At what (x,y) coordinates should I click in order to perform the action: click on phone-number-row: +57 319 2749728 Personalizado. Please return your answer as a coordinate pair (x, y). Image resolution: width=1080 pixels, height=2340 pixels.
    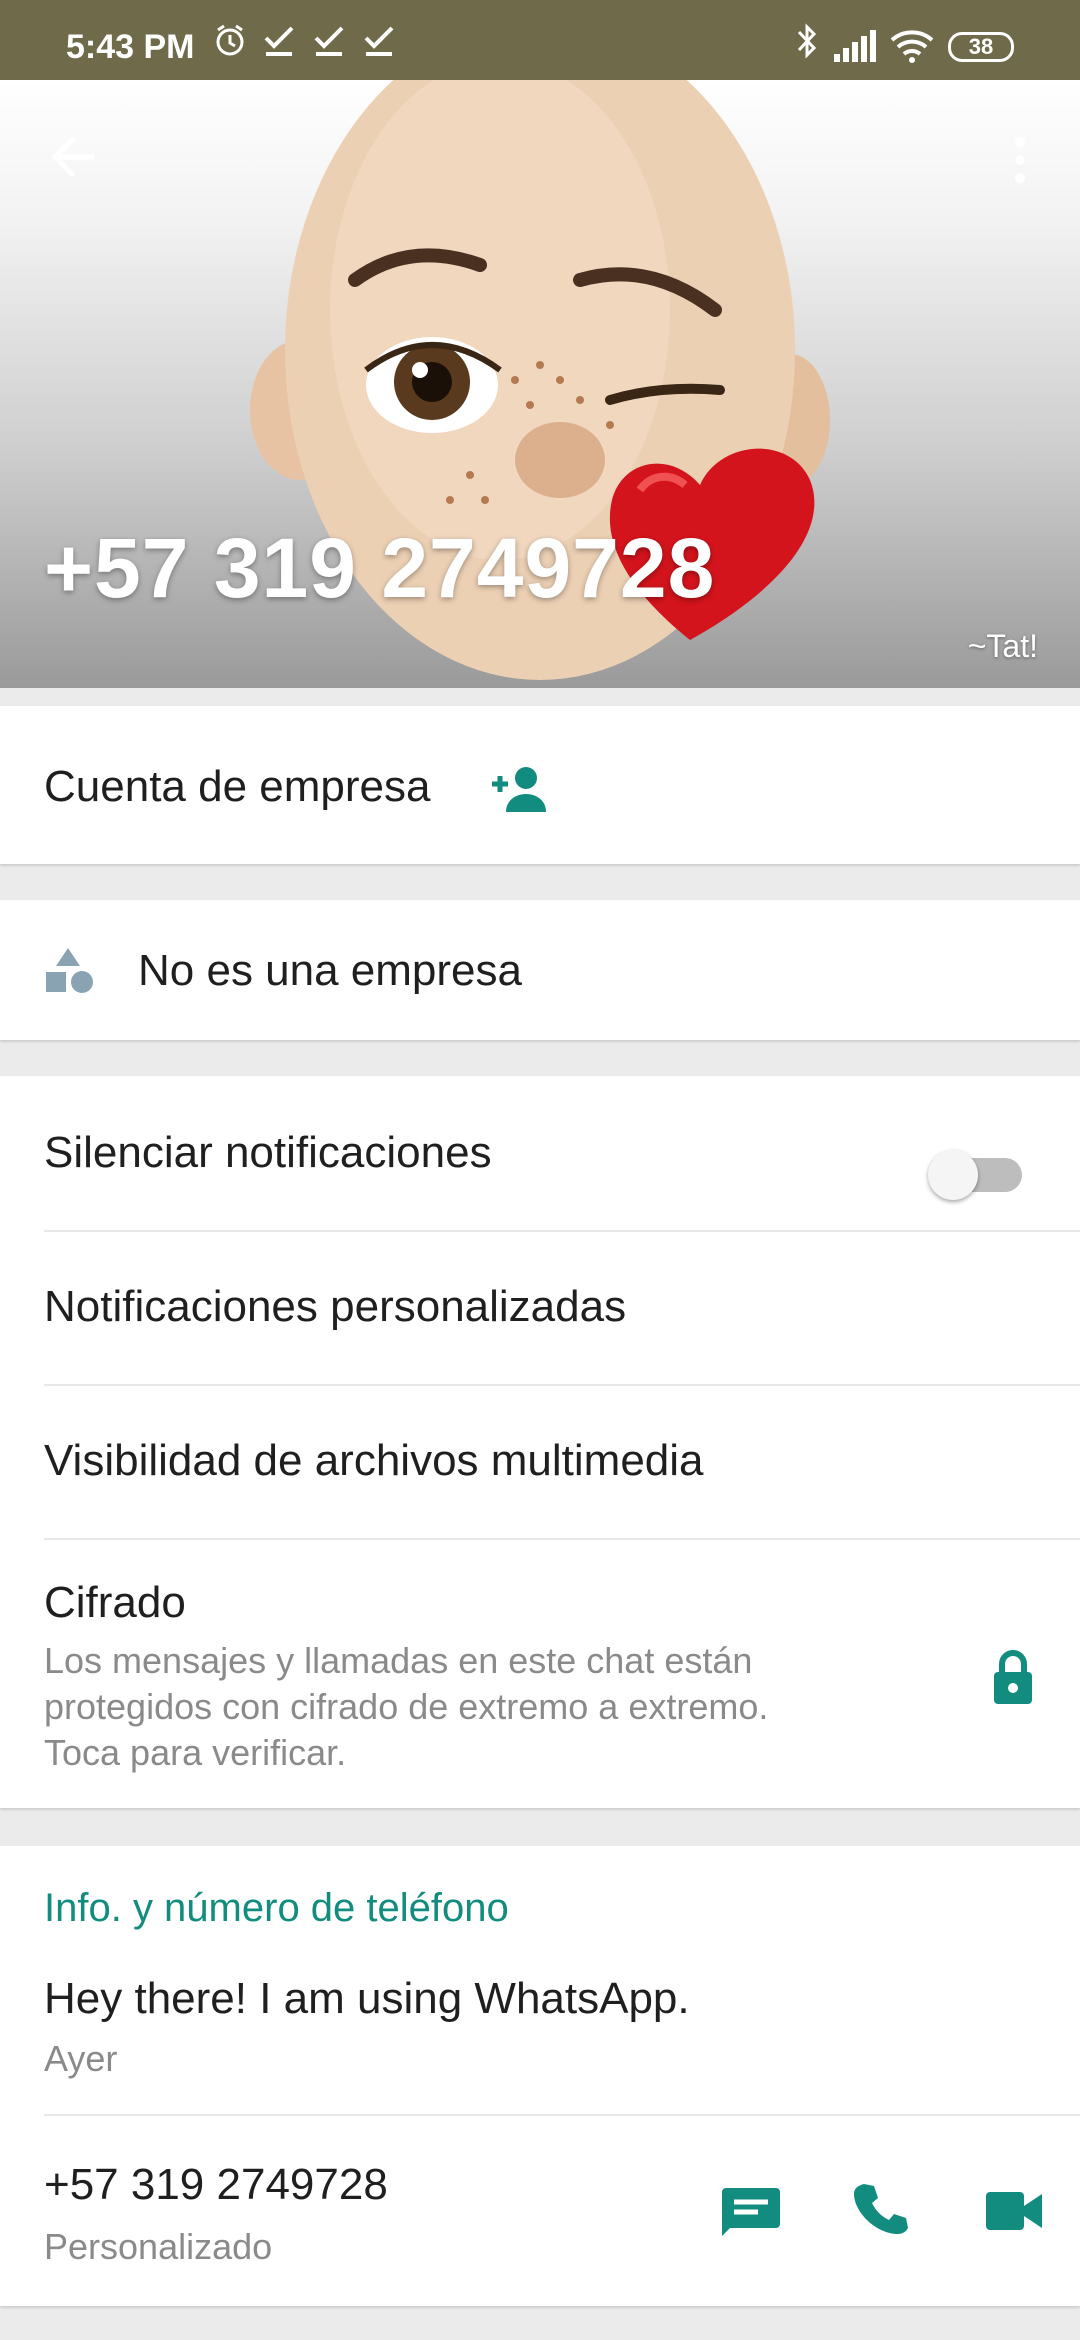
    Looking at the image, I should click on (540, 2211).